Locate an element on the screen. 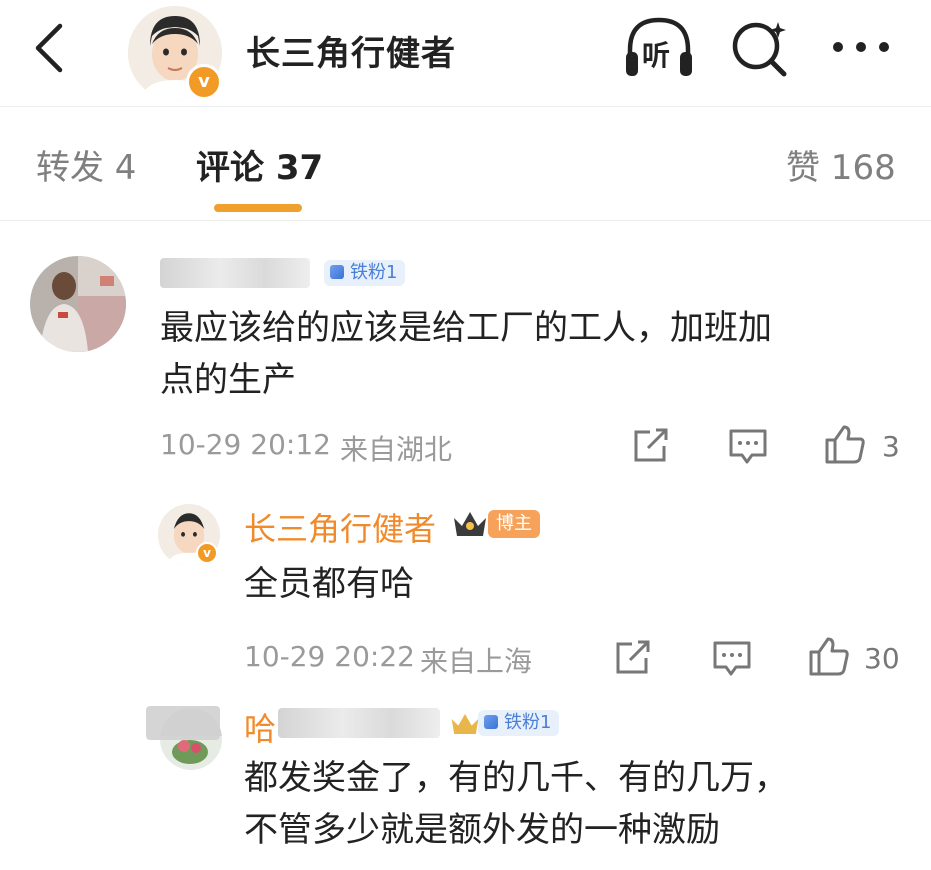 The height and width of the screenshot is (870, 931). commenter-name-blurred is located at coordinates (235, 273).